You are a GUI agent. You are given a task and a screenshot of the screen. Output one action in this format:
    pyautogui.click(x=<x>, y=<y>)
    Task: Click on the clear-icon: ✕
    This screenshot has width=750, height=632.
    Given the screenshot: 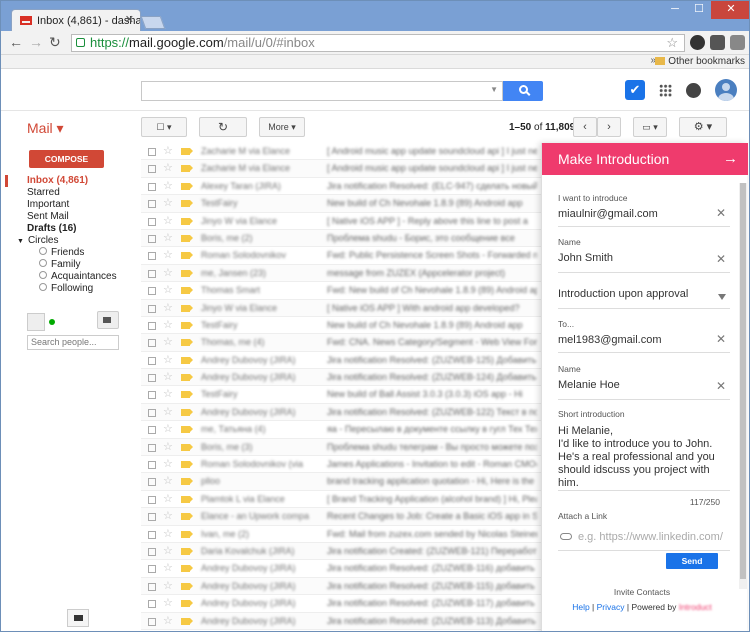 What is the action you would take?
    pyautogui.click(x=721, y=386)
    